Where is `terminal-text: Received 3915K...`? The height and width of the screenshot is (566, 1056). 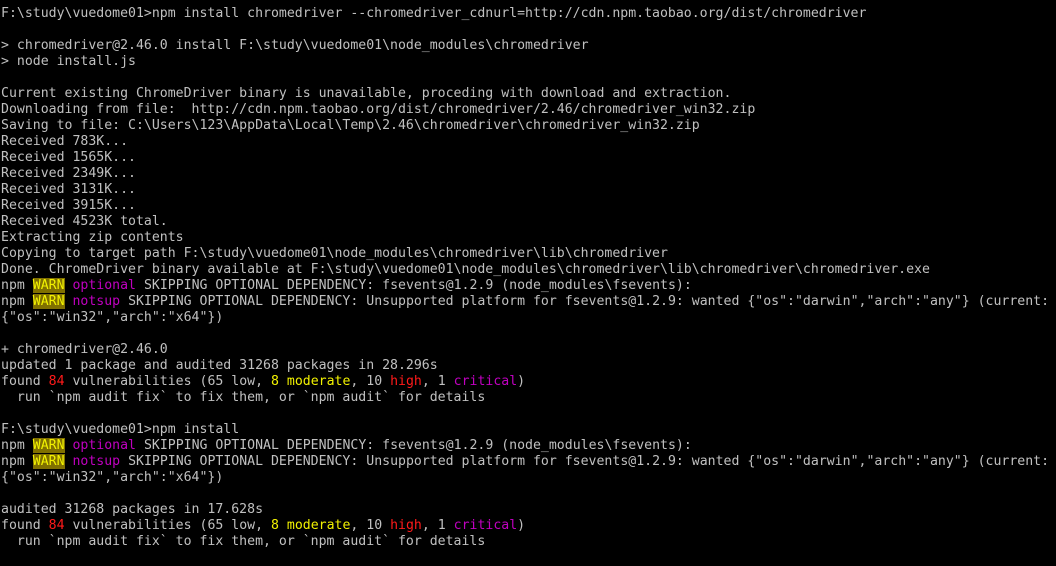
terminal-text: Received 3915K... is located at coordinates (68, 205).